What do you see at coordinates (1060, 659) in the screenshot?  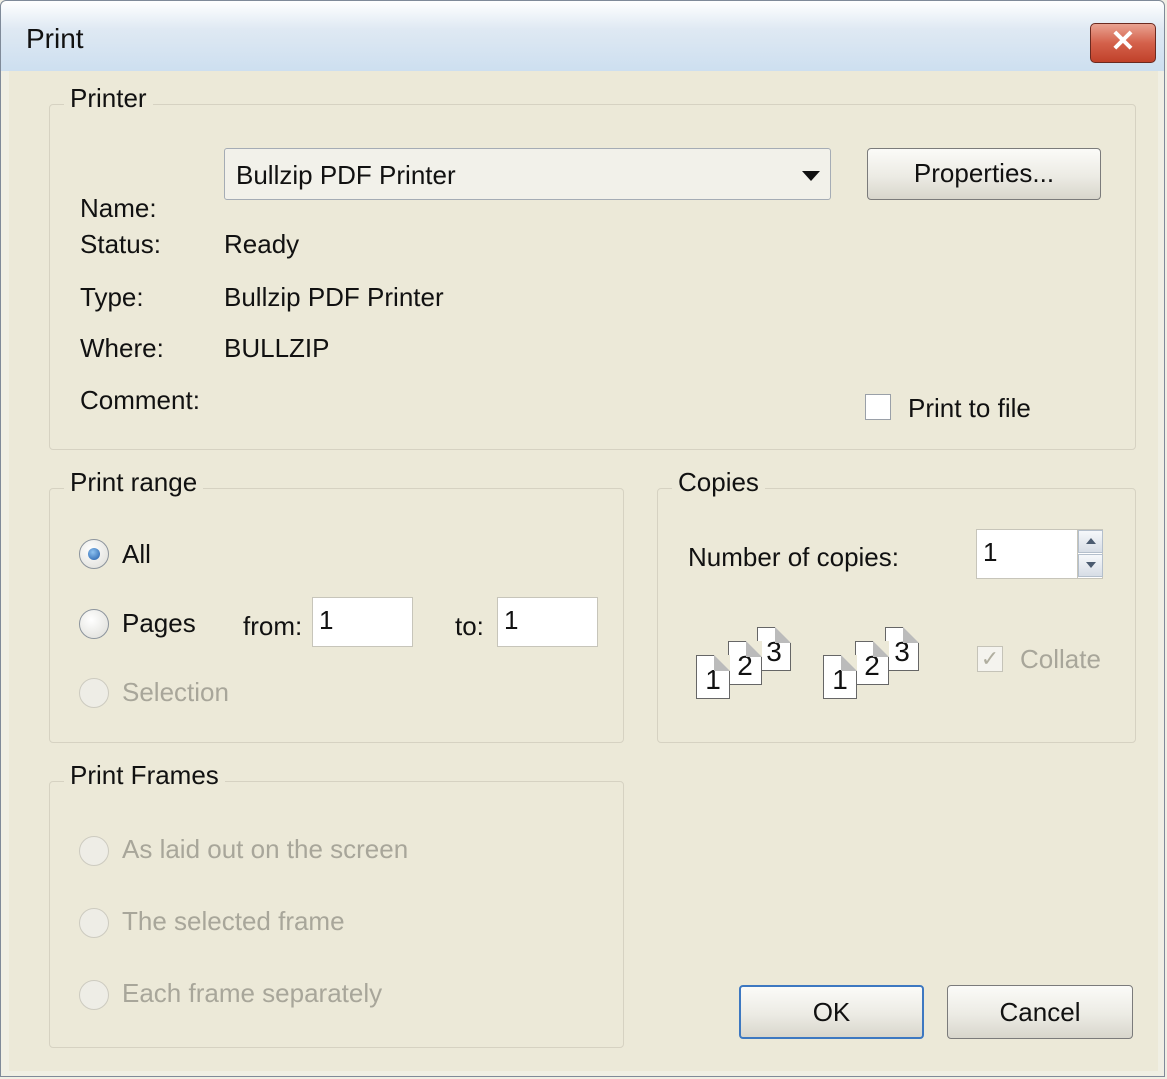 I see `collate-label: Collate` at bounding box center [1060, 659].